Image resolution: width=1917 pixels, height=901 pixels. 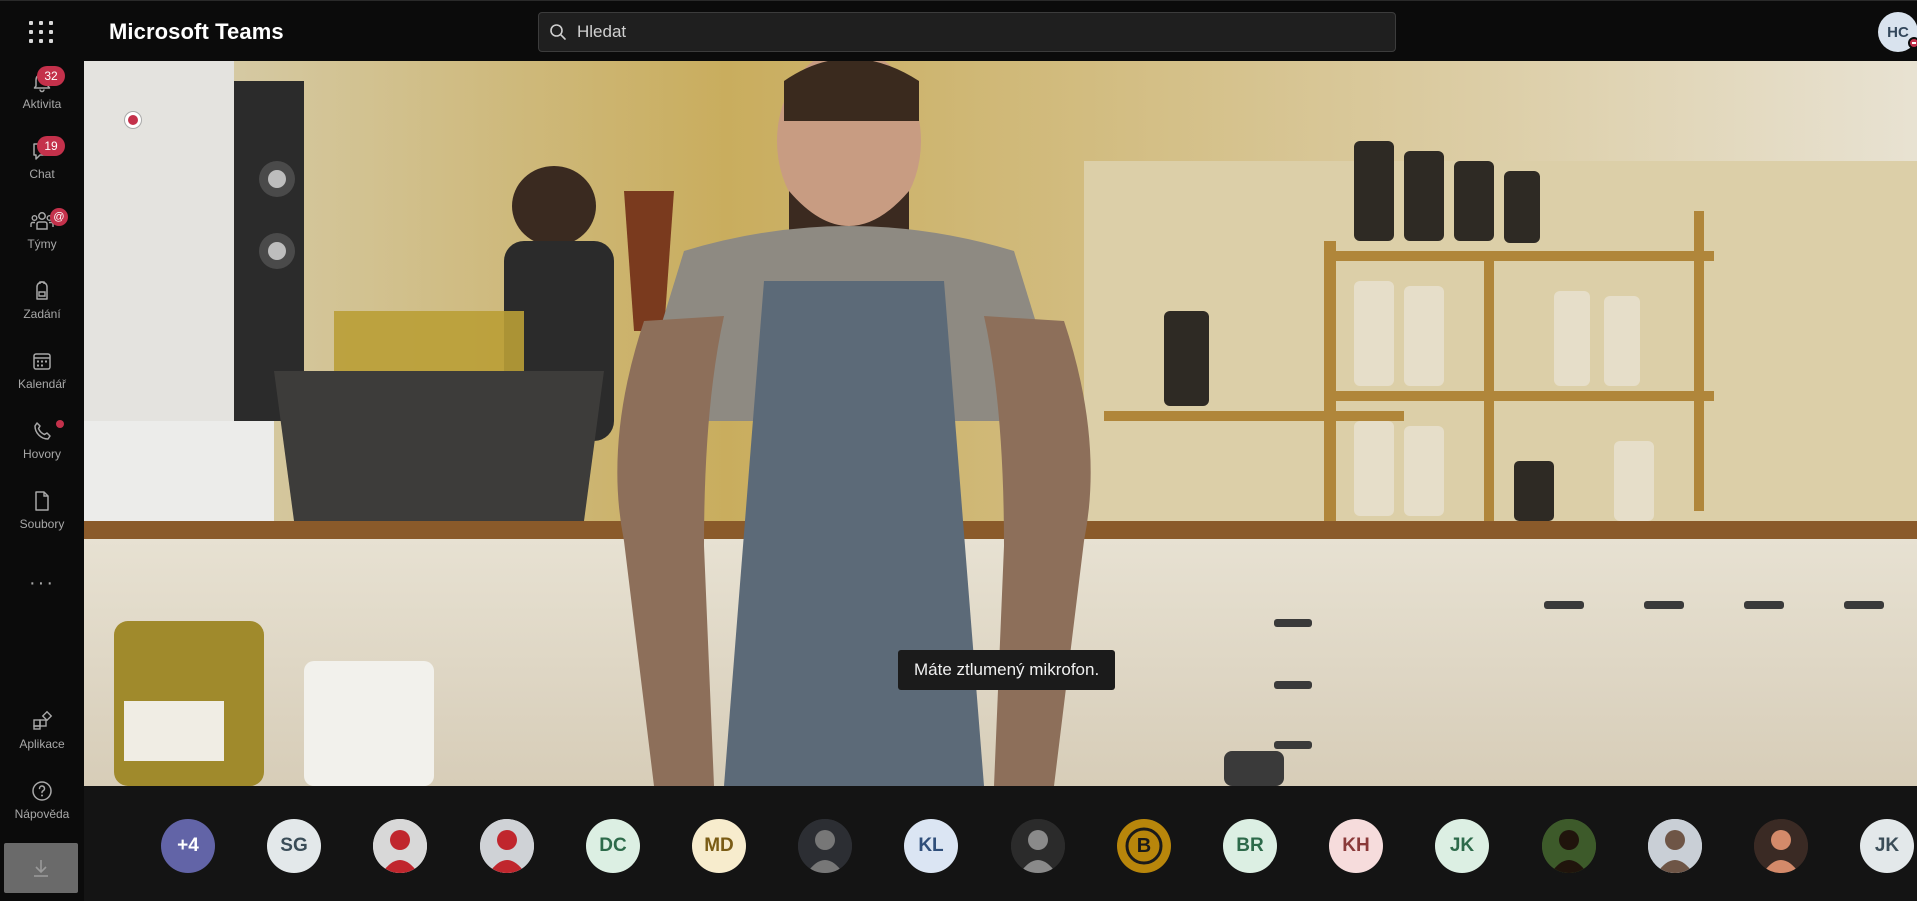 I want to click on rail-label-calls: Hovory, so click(x=41, y=454).